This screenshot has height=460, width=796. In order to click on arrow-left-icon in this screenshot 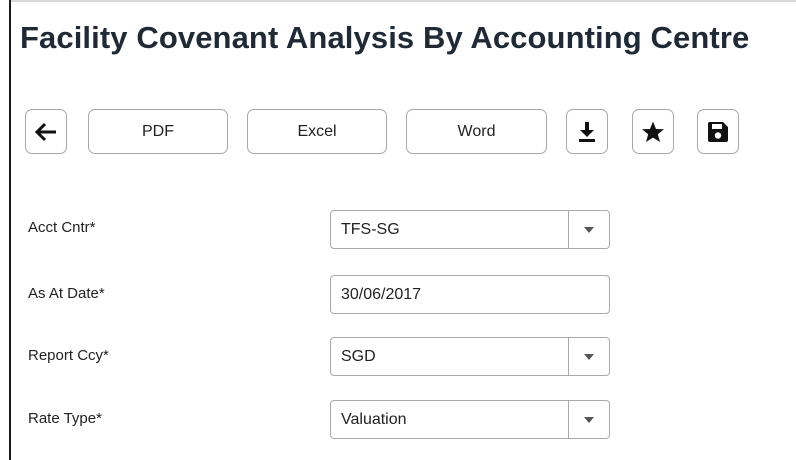, I will do `click(45, 131)`.